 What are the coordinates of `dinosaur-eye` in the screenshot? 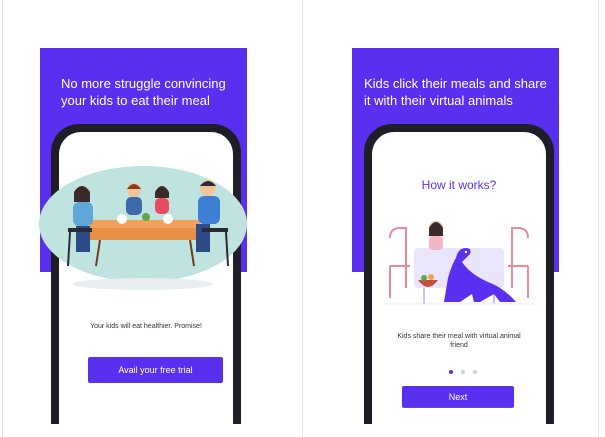 It's located at (466, 252).